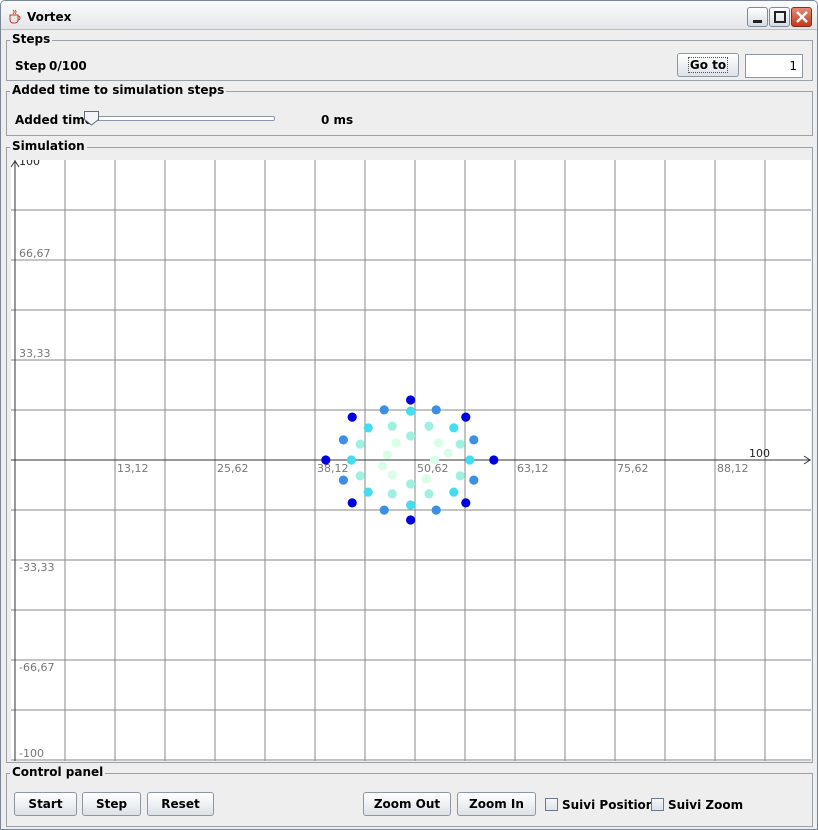 The image size is (818, 830). I want to click on java-cup-icon, so click(15, 16).